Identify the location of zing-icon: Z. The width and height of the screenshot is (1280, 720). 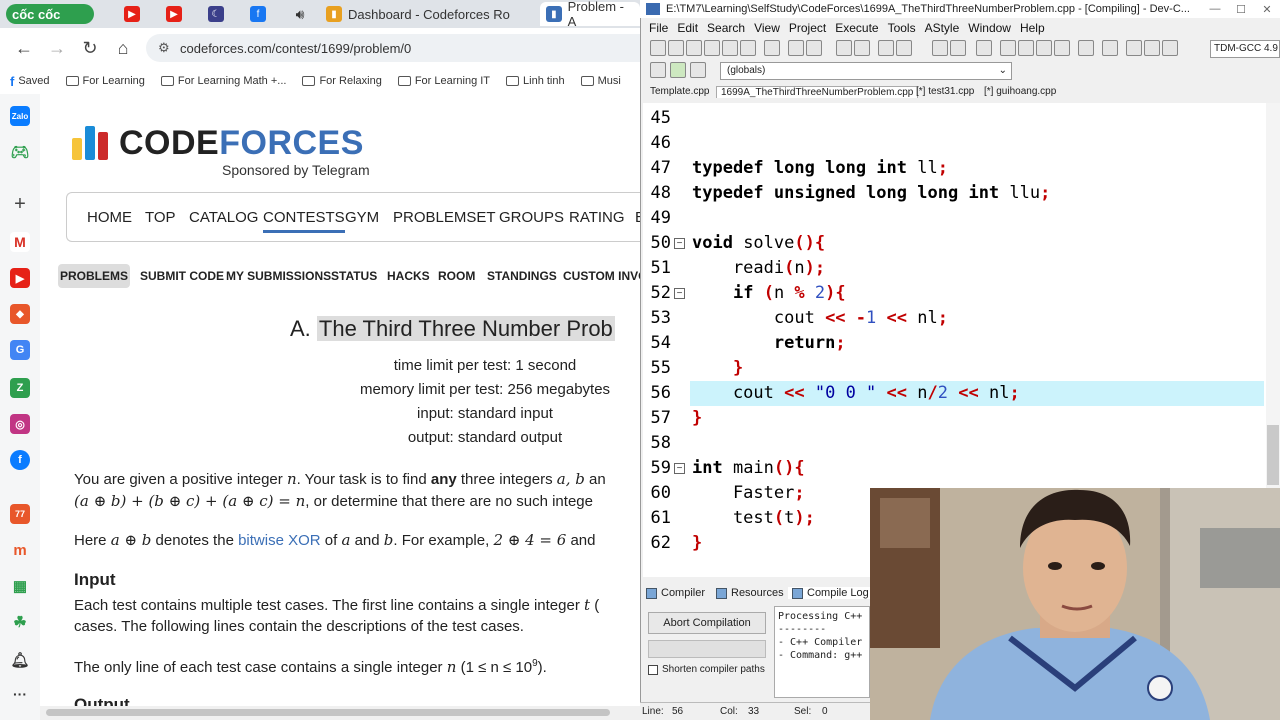
(20, 388).